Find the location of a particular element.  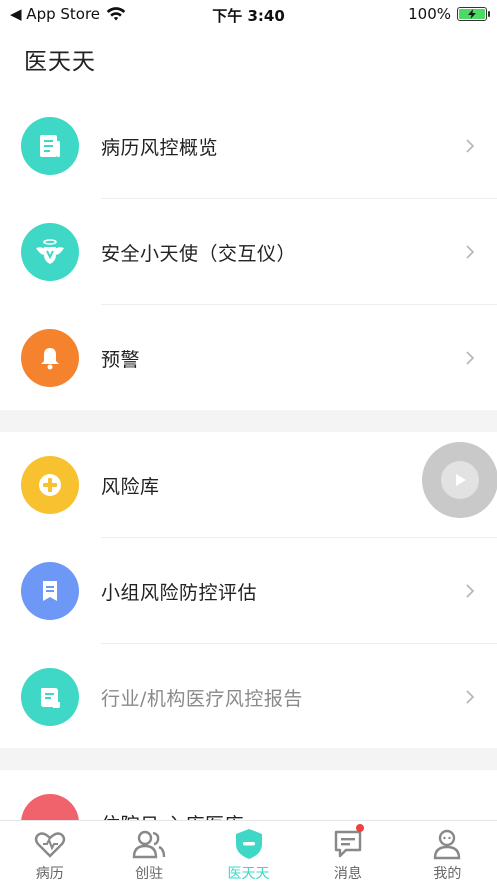

battery-percent: 100% is located at coordinates (429, 14).